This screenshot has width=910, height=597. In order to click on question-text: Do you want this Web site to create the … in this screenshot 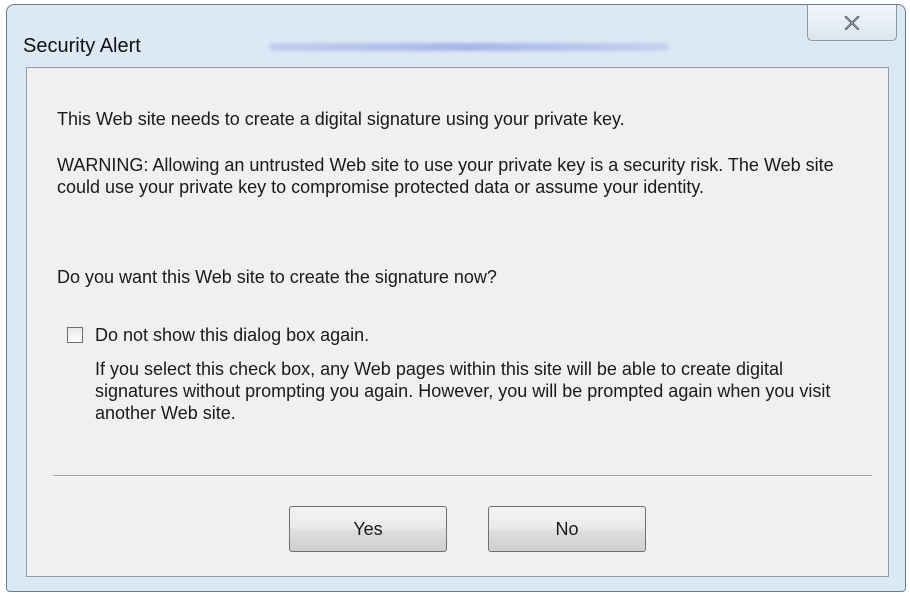, I will do `click(277, 277)`.